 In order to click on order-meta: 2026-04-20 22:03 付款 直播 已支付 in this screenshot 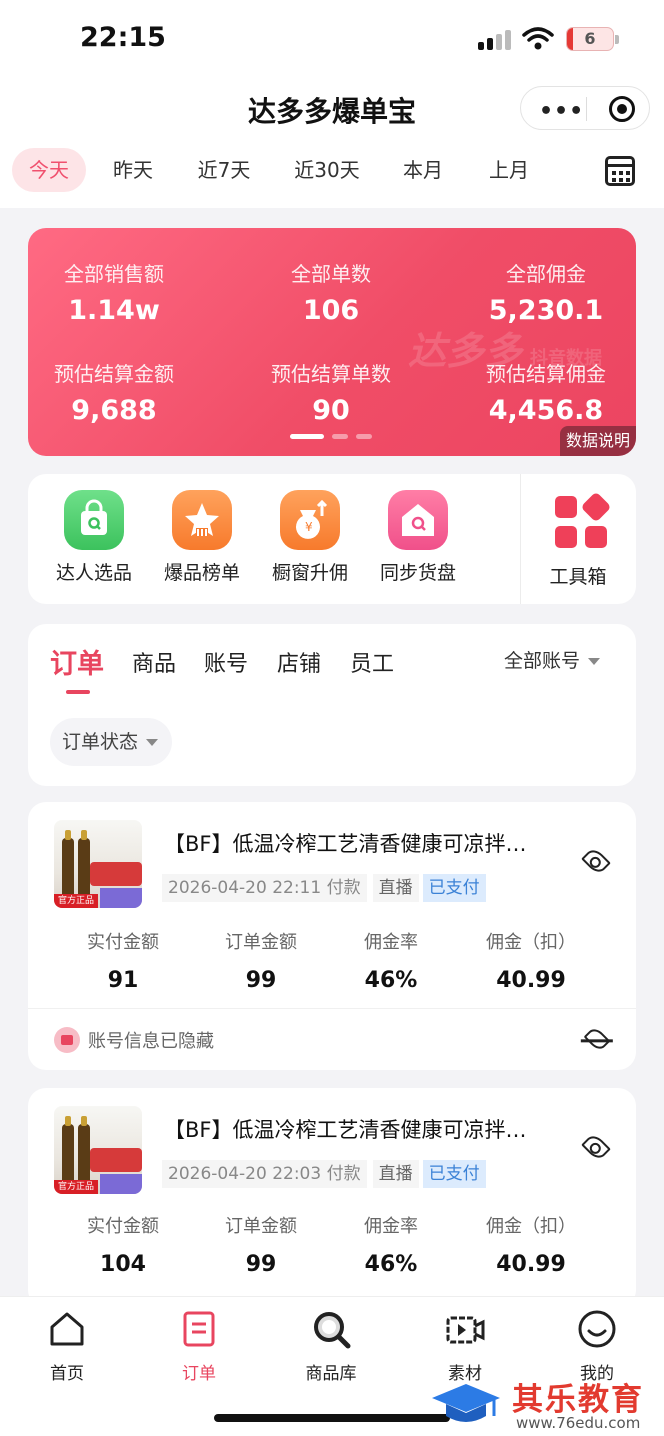, I will do `click(324, 1174)`.